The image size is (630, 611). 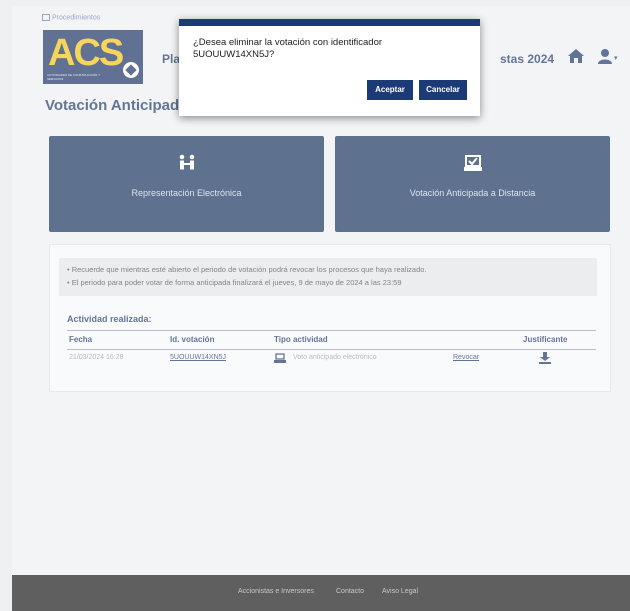 What do you see at coordinates (443, 90) in the screenshot?
I see `cancel-button: Cancelar` at bounding box center [443, 90].